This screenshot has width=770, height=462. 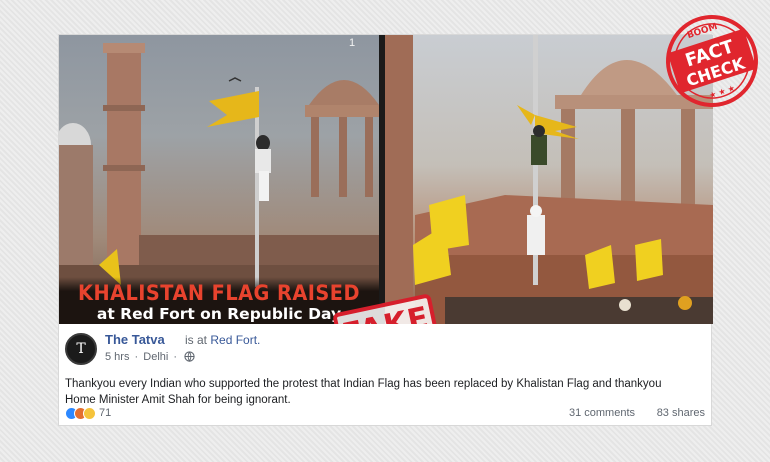 I want to click on sad-reaction-icon, so click(x=89, y=413).